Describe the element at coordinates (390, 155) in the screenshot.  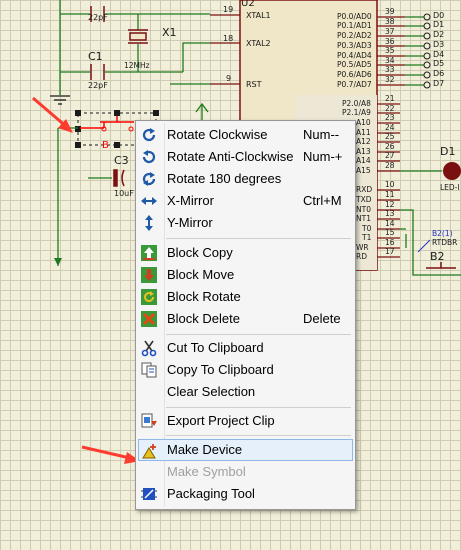
I see `port2-pin-num: 27` at that location.